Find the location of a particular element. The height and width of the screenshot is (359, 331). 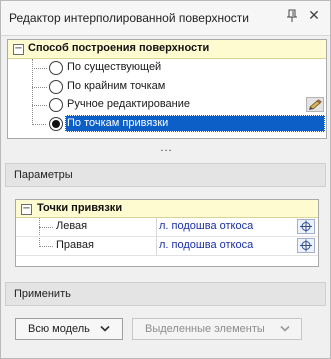

property-name: Левая is located at coordinates (72, 226).